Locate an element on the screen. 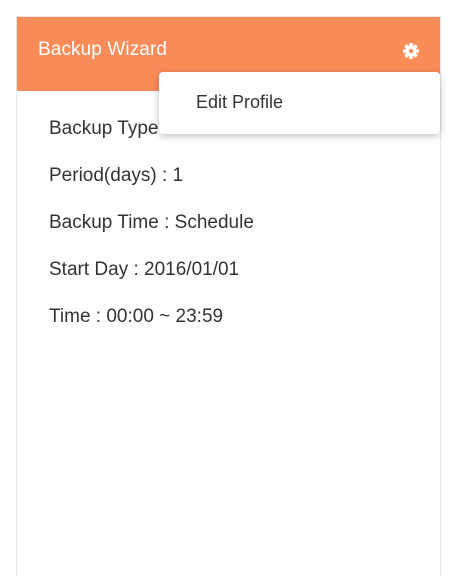 Image resolution: width=456 pixels, height=576 pixels. settings-dropdown-menu: Edit Profile is located at coordinates (299, 103).